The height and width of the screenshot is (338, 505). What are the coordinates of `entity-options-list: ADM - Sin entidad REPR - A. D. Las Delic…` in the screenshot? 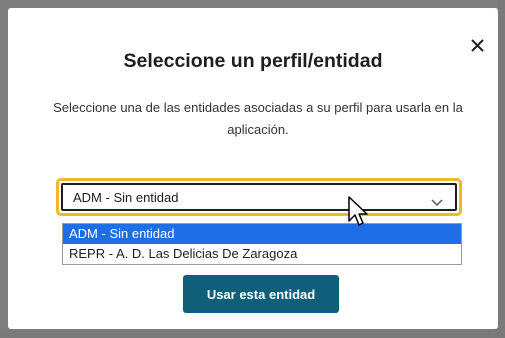 It's located at (262, 244).